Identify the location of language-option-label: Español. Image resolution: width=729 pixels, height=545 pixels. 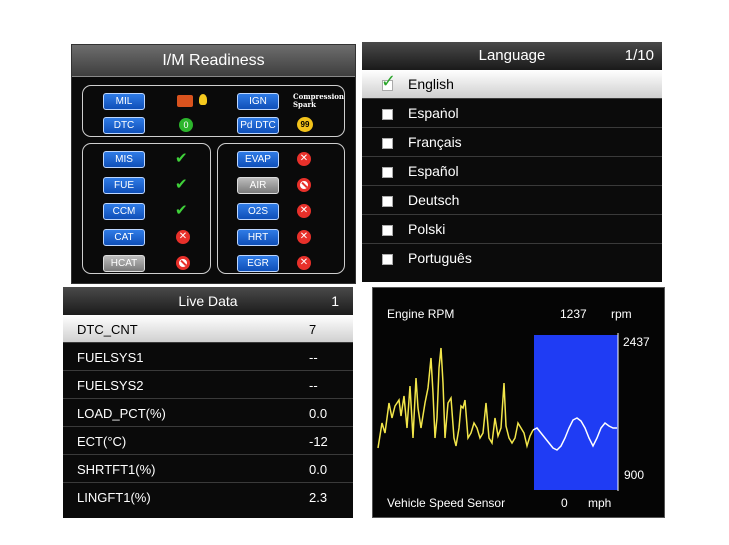
(433, 171).